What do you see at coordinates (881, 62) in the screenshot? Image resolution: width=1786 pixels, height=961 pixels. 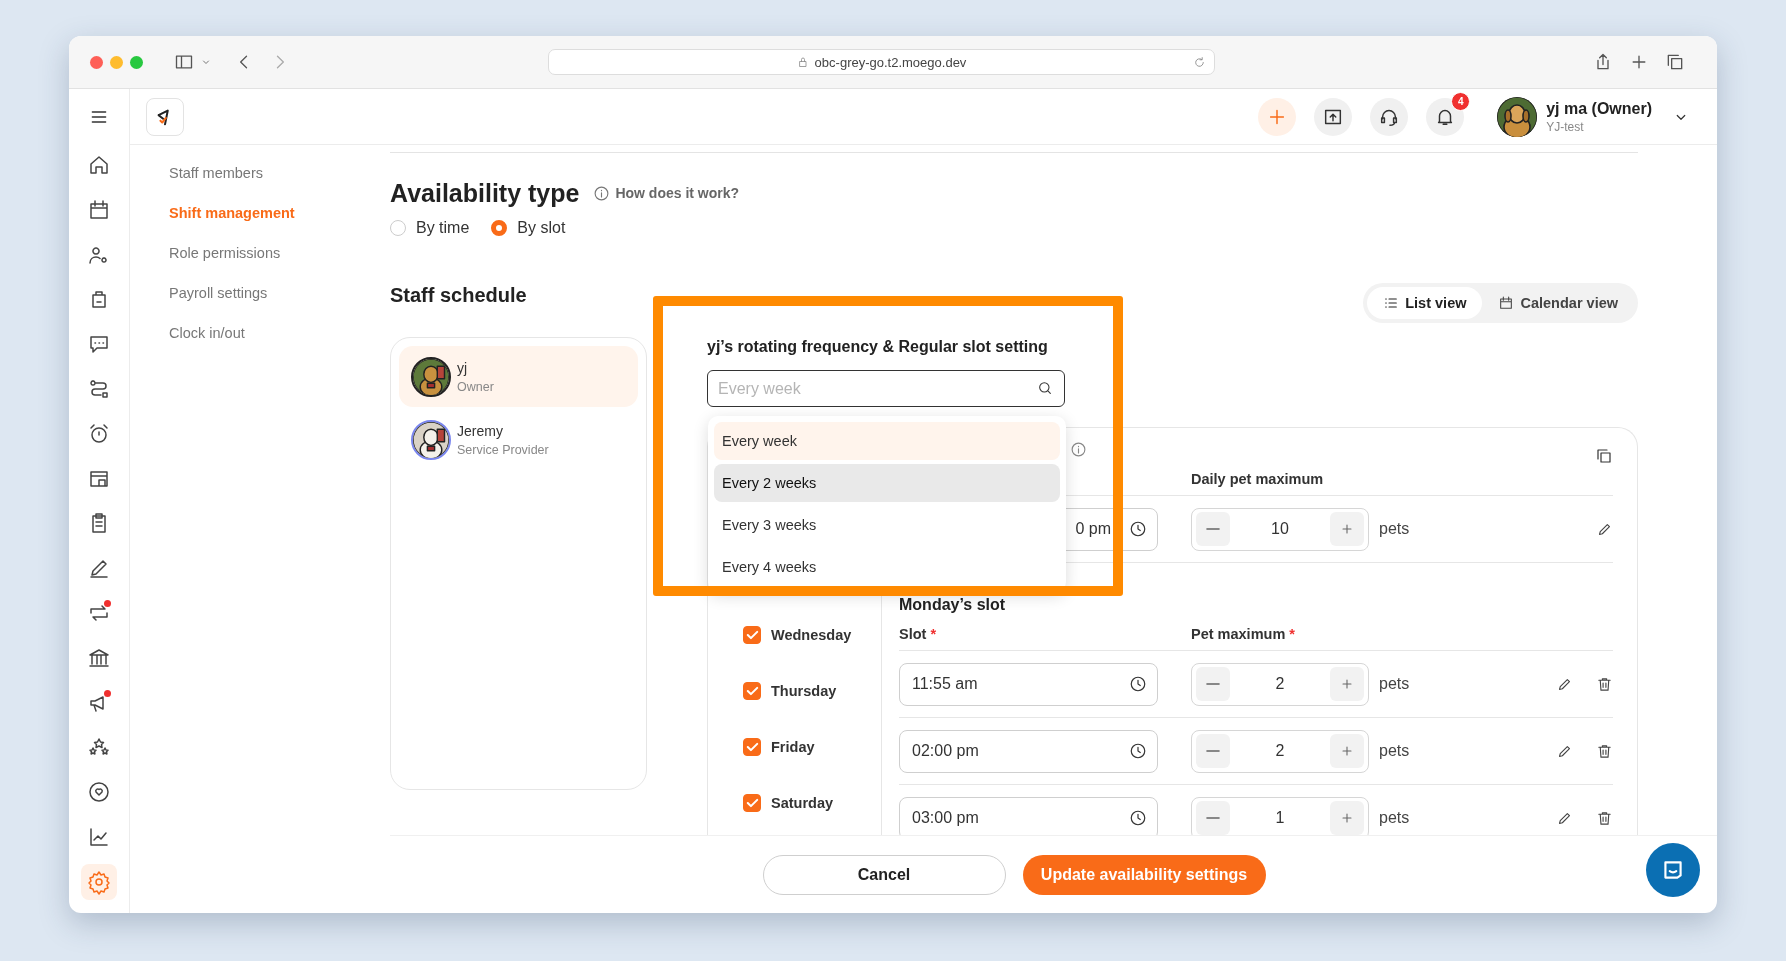 I see `address-bar: obc-grey-go.t2.moego.dev` at bounding box center [881, 62].